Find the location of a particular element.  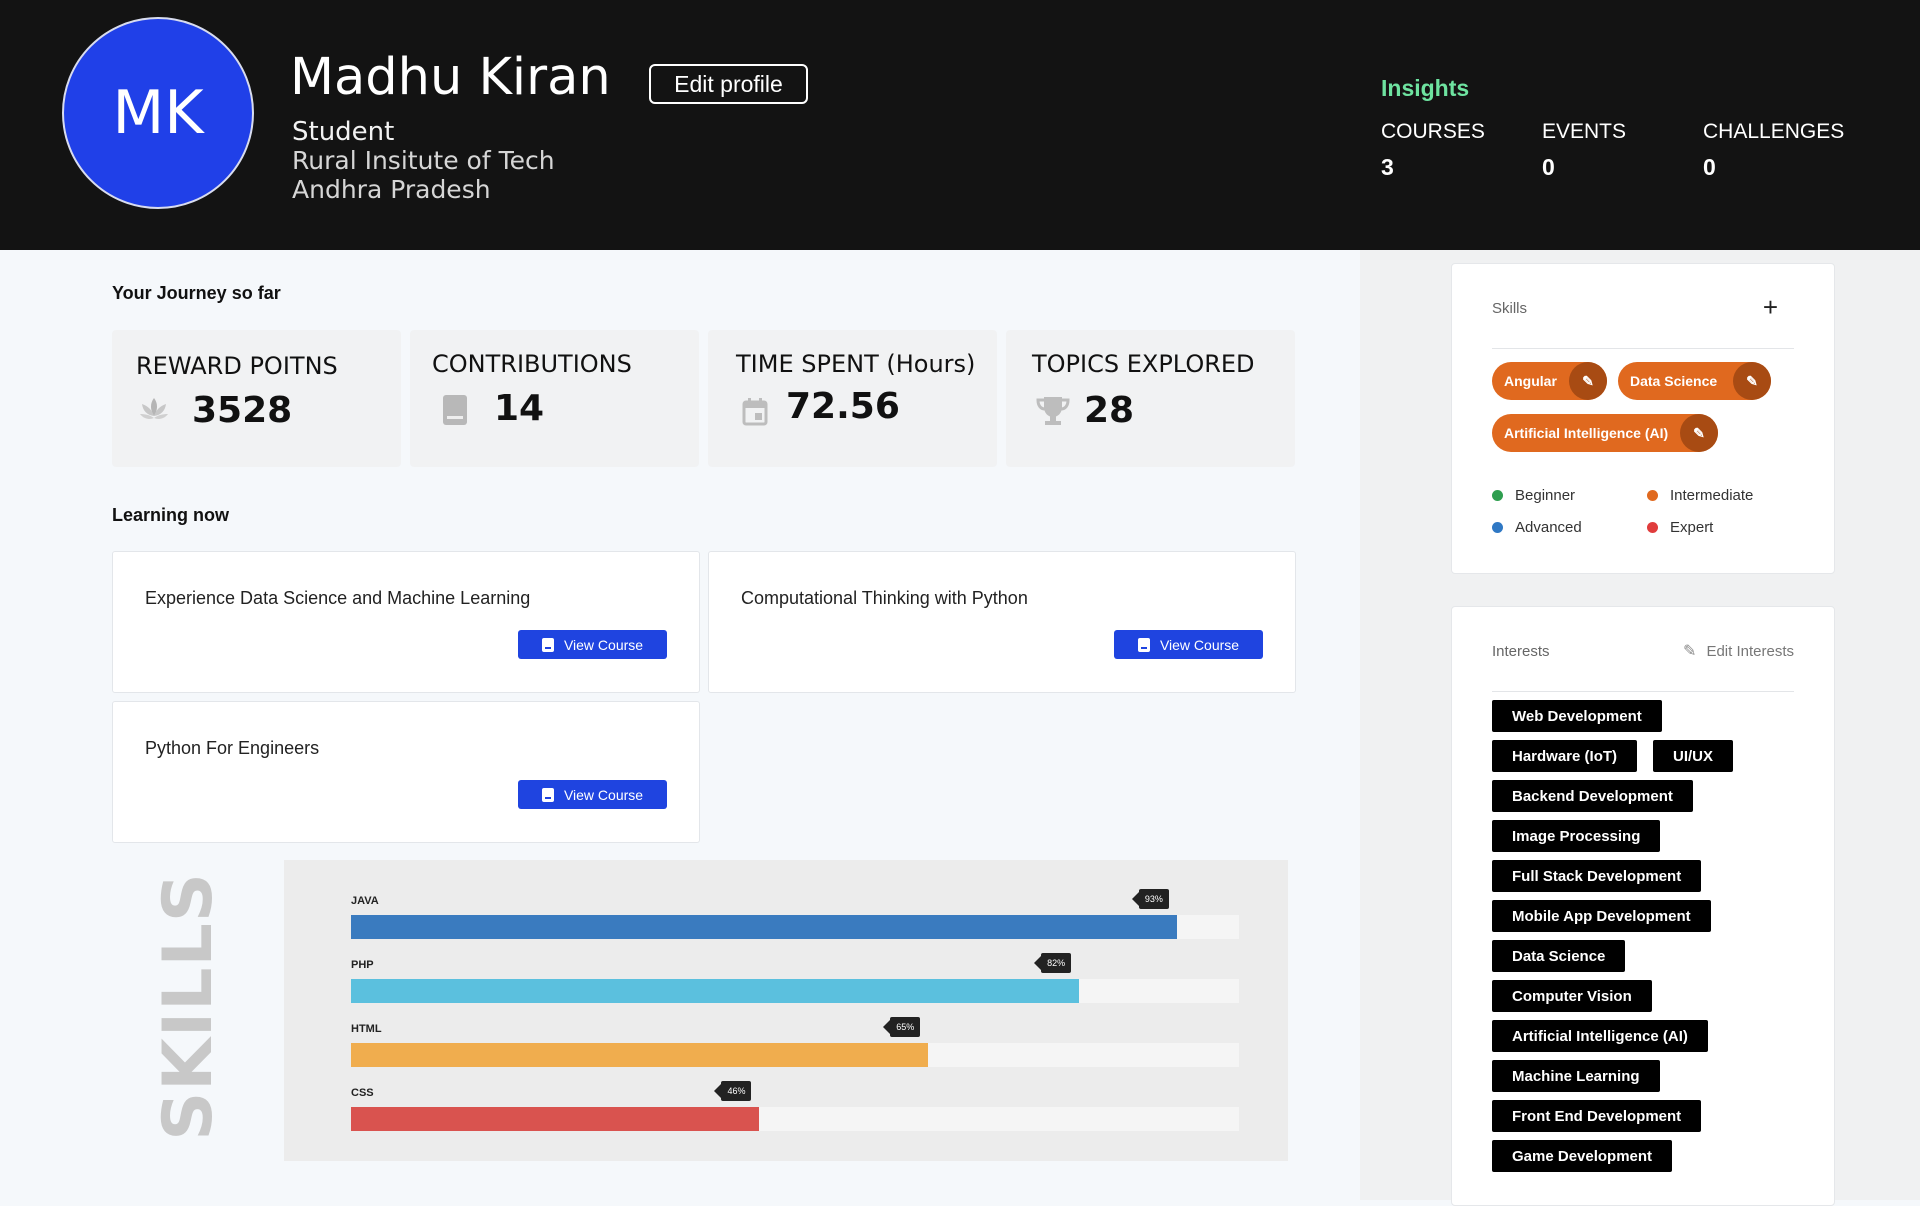

profile-name: Madhu Kiran is located at coordinates (450, 77).